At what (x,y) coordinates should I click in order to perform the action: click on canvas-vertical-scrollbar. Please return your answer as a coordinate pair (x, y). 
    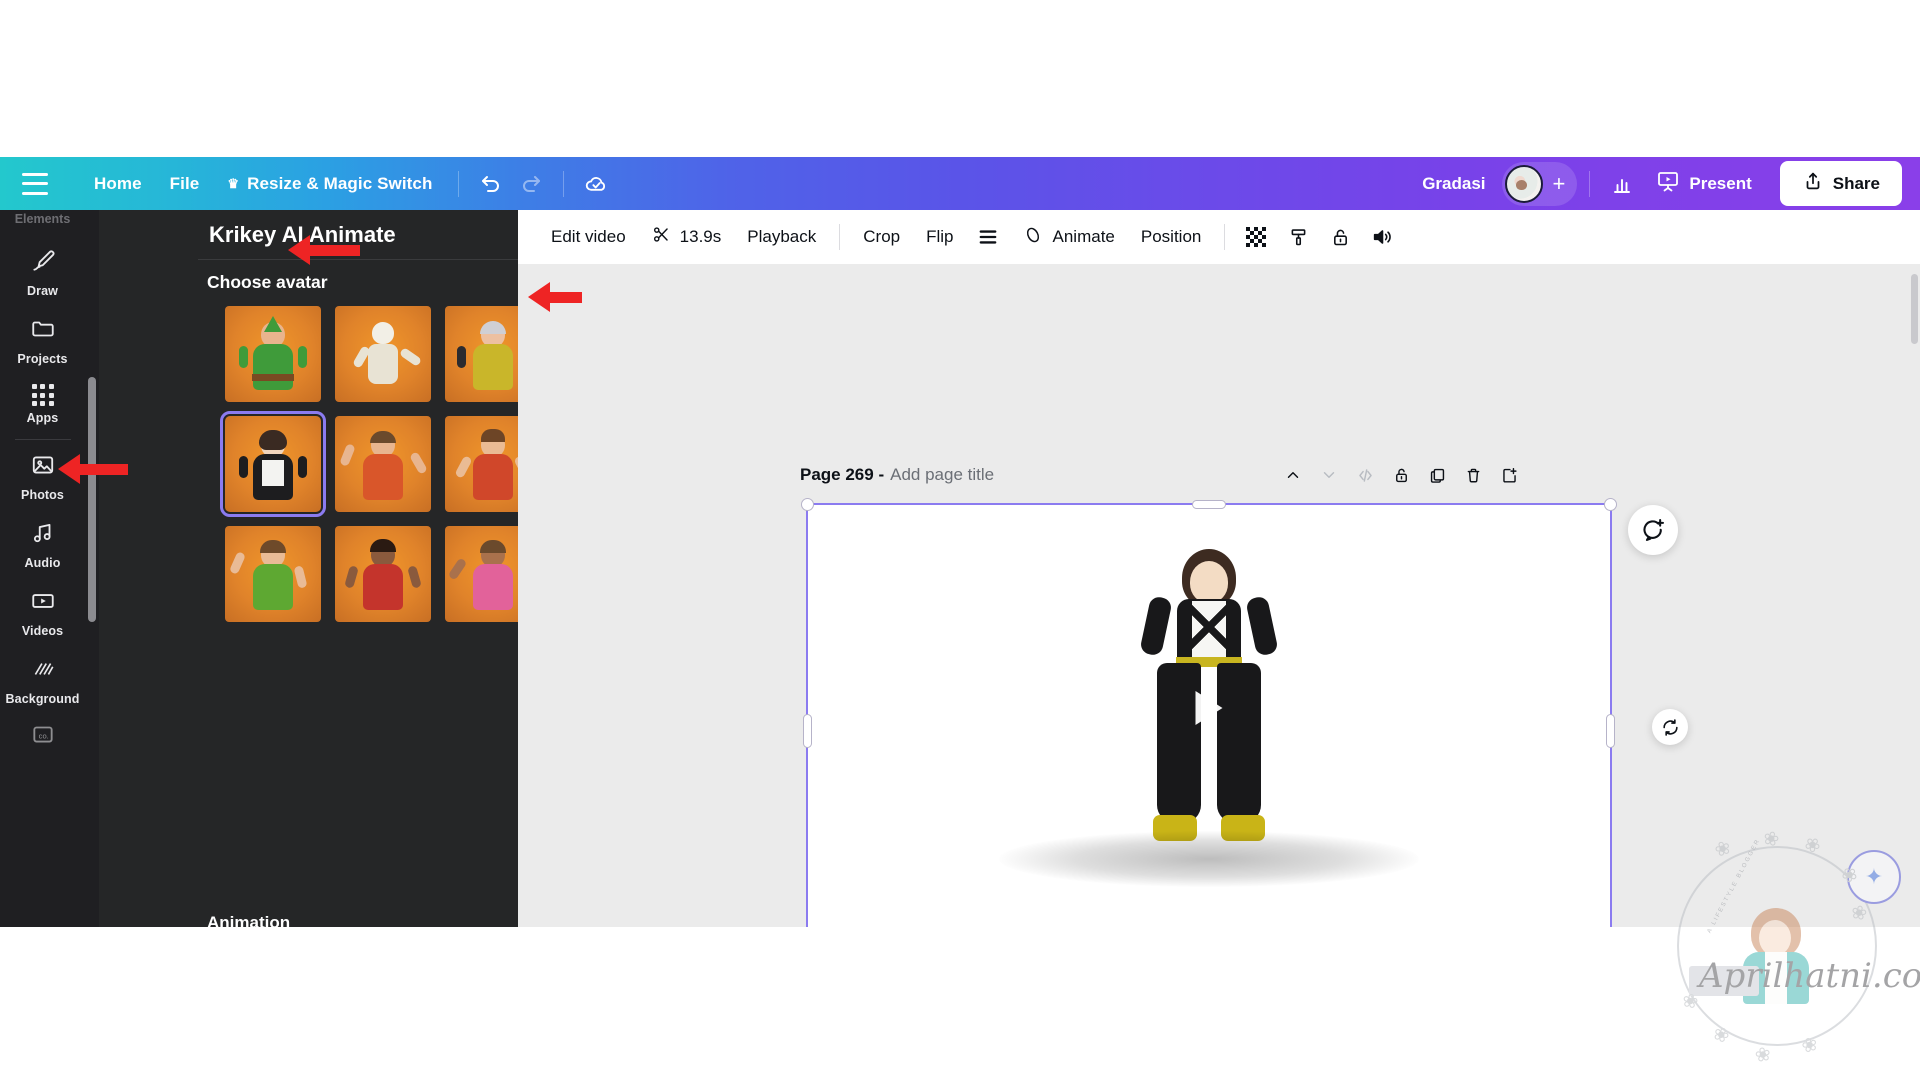
    Looking at the image, I should click on (1914, 597).